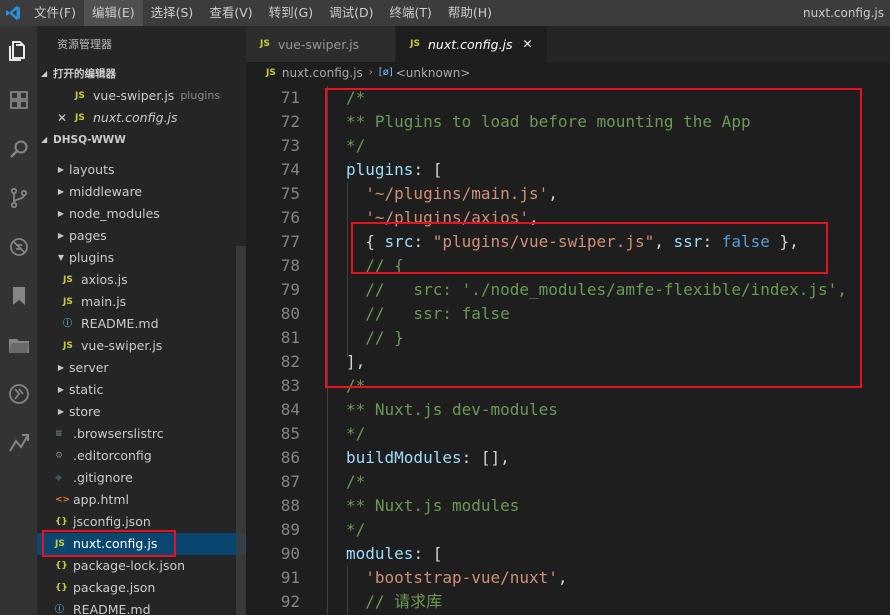 Image resolution: width=890 pixels, height=615 pixels. Describe the element at coordinates (385, 72) in the screenshot. I see `symbol-variable-icon: [ø]` at that location.